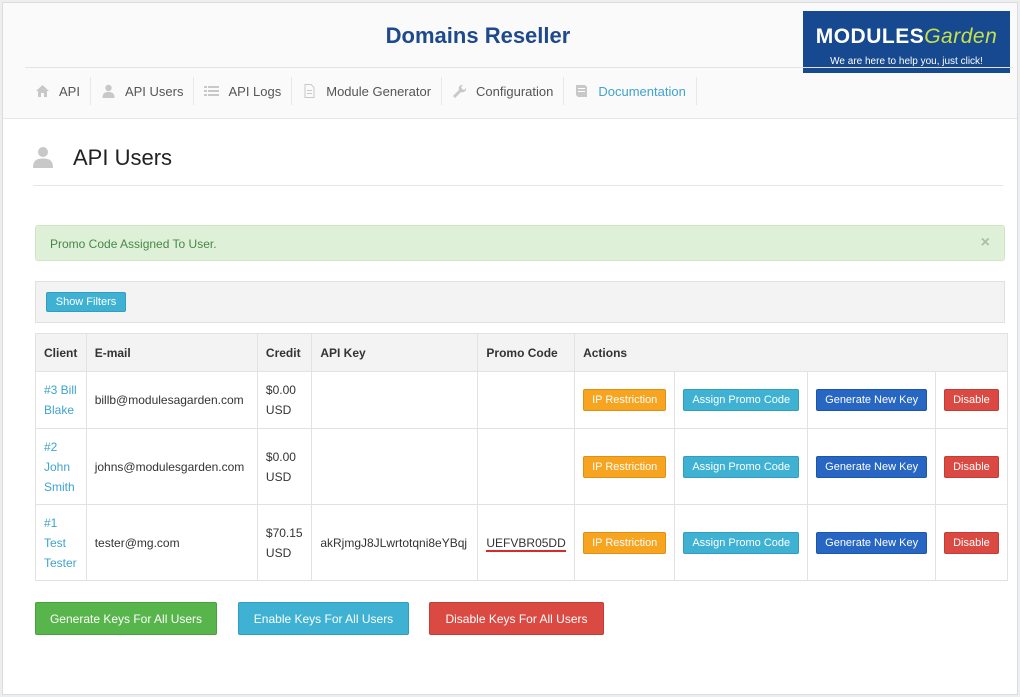 The width and height of the screenshot is (1020, 697). Describe the element at coordinates (42, 91) in the screenshot. I see `home-icon` at that location.